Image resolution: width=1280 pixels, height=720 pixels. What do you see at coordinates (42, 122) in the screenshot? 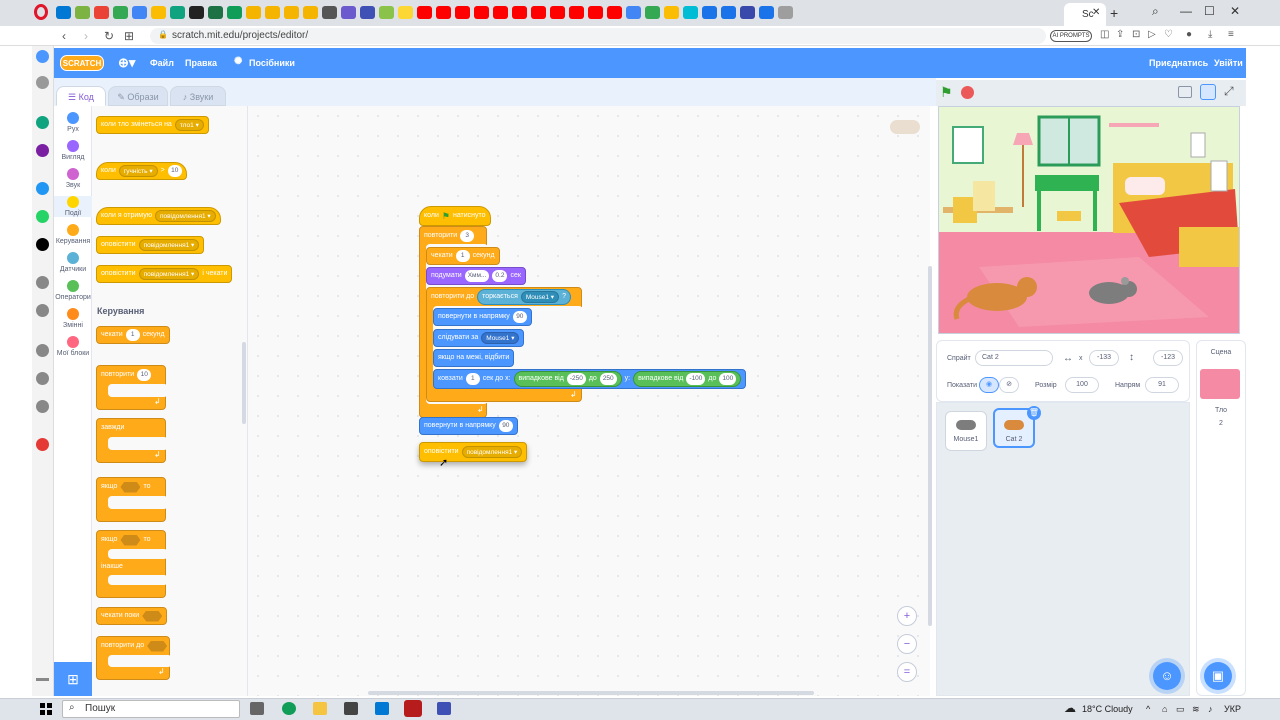
I see `chatgpt-icon` at bounding box center [42, 122].